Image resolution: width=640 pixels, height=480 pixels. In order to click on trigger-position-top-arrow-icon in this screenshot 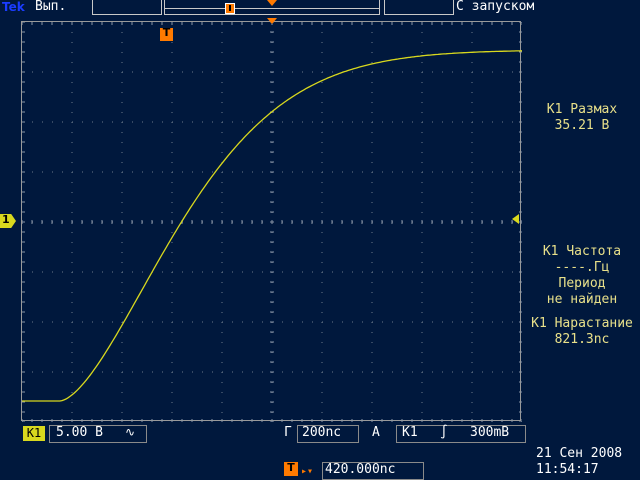, I will do `click(272, 3)`.